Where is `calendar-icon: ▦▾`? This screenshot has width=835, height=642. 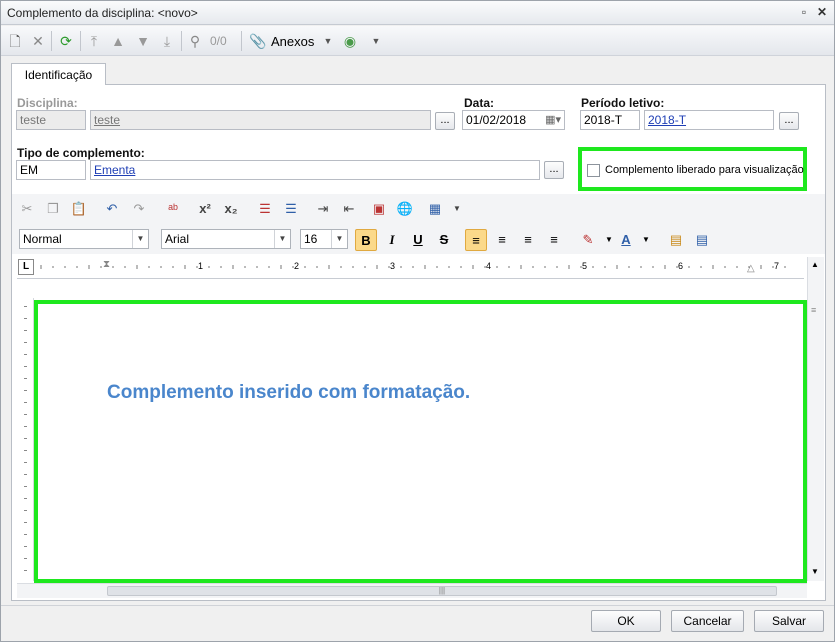 calendar-icon: ▦▾ is located at coordinates (553, 120).